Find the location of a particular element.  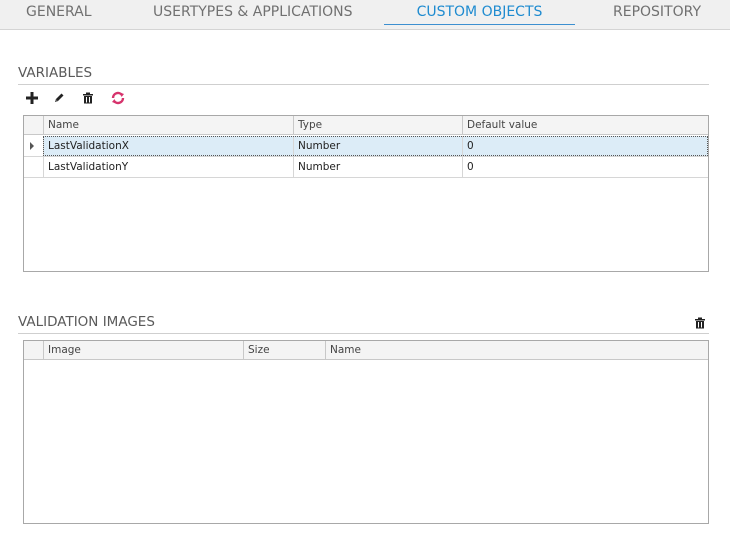

cell-name: LastValidationY is located at coordinates (168, 167).